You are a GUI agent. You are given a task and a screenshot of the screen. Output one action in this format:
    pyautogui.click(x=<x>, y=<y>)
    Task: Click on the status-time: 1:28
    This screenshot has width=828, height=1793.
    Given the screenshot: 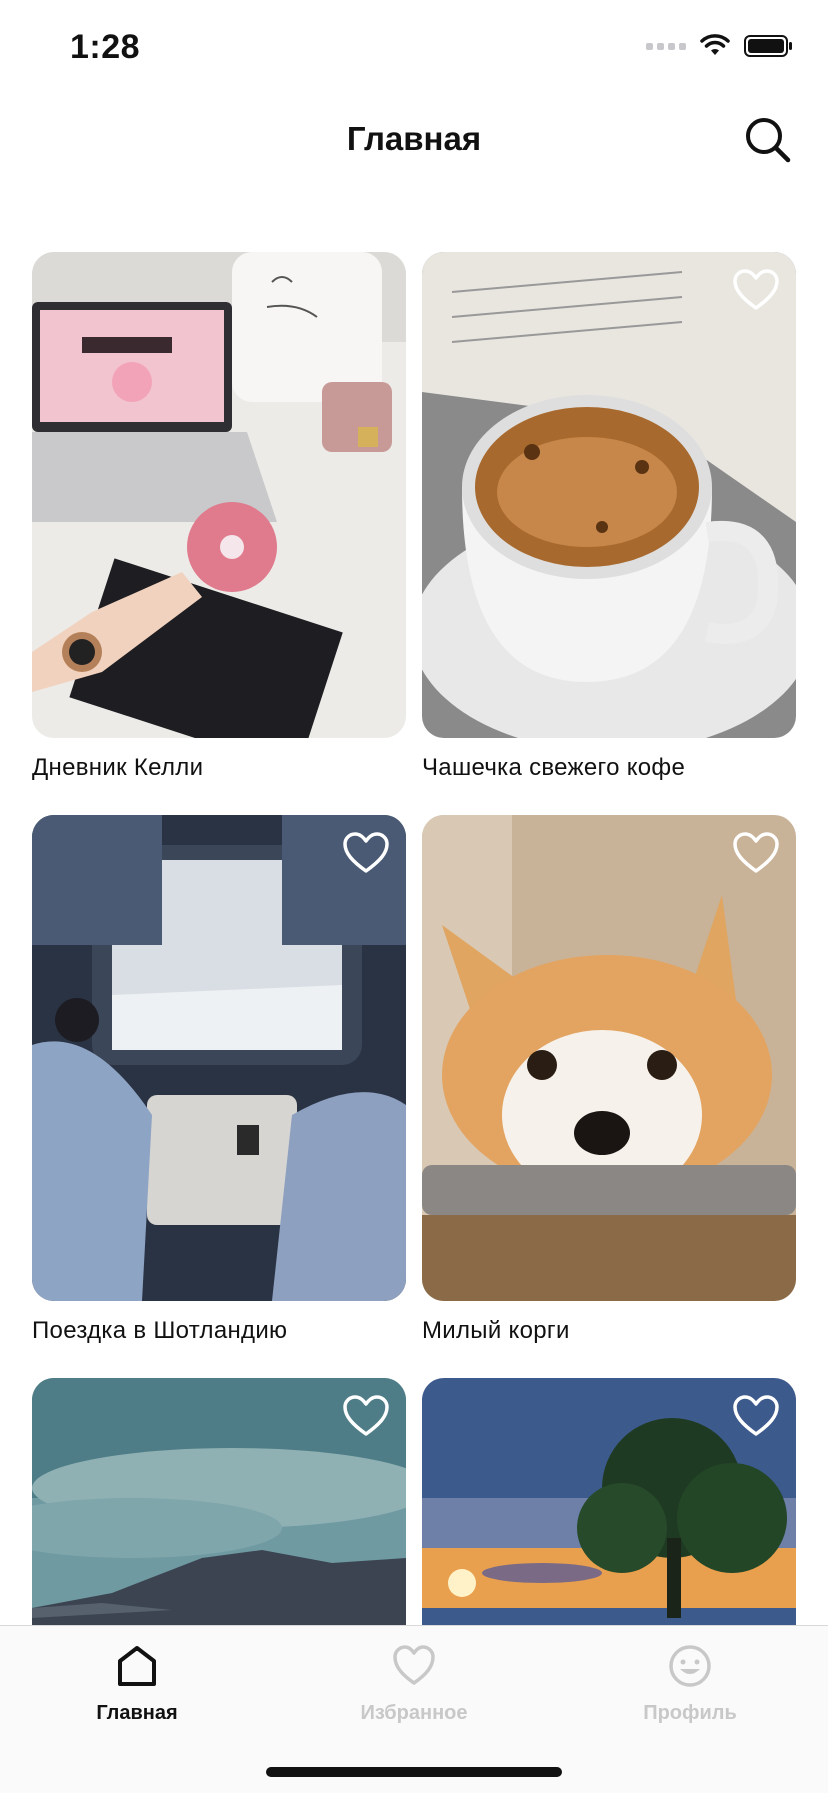 What is the action you would take?
    pyautogui.click(x=105, y=47)
    